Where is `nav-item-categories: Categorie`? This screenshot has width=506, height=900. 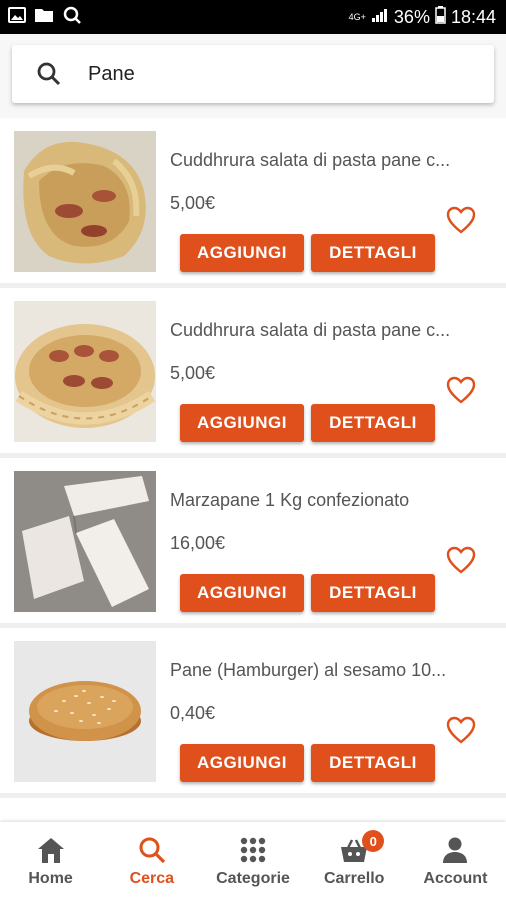 nav-item-categories: Categorie is located at coordinates (252, 861).